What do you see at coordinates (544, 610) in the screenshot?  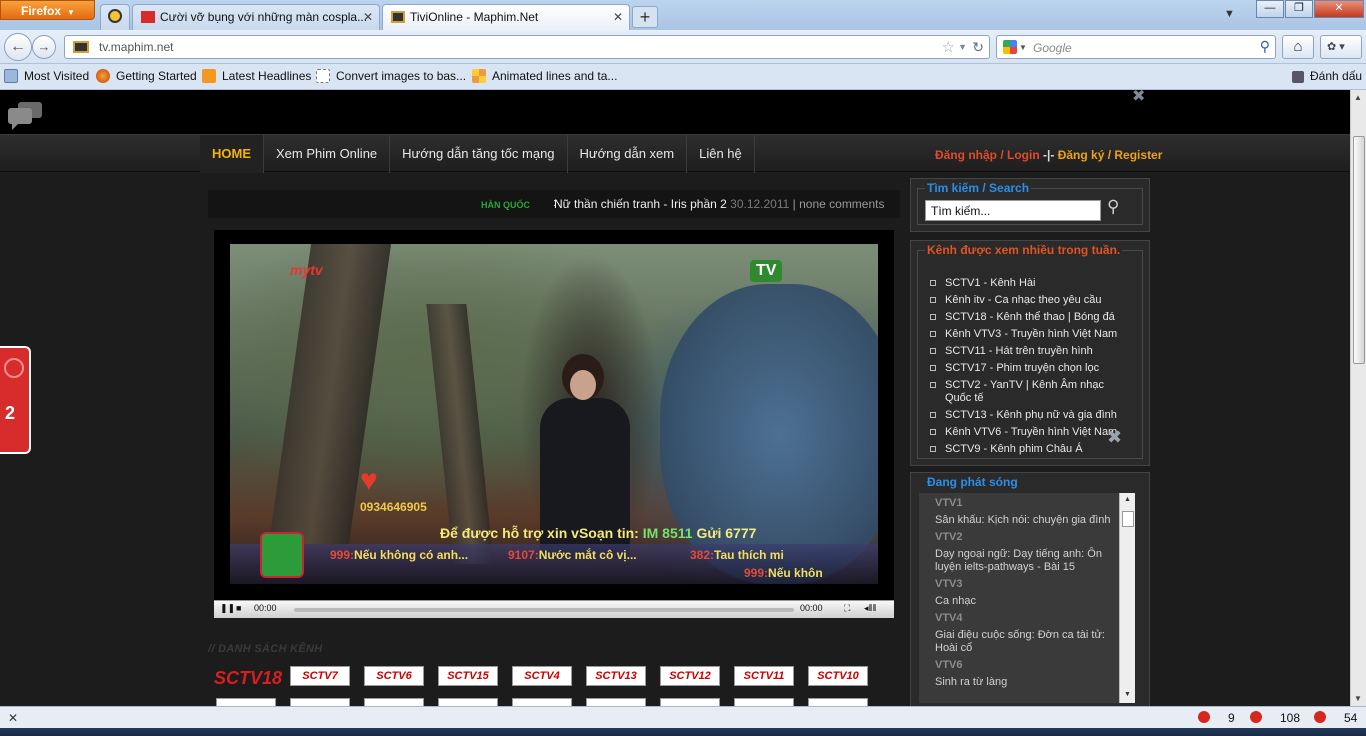 I see `seek-bar` at bounding box center [544, 610].